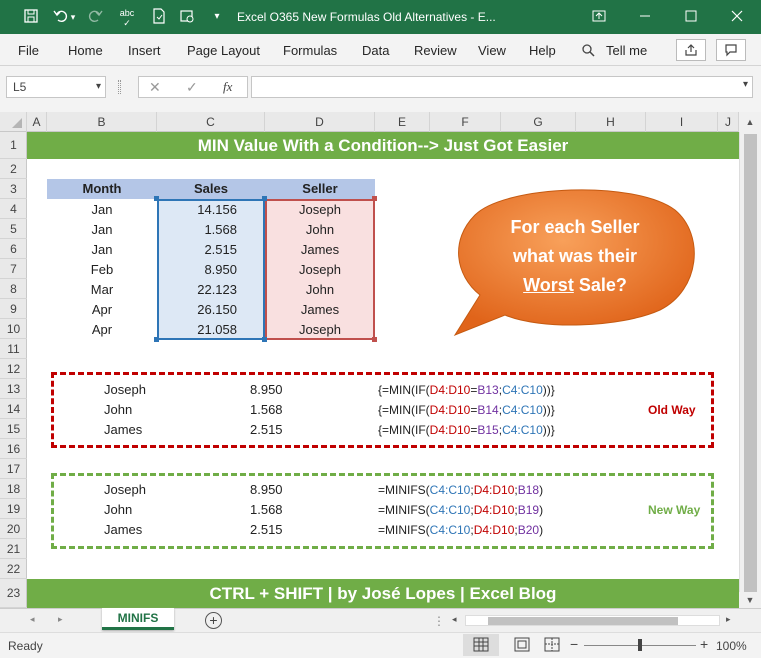  What do you see at coordinates (466, 390) in the screenshot?
I see `old-way-formula: {=MIN(IF(D4:D10=B13;C4:C10))}` at bounding box center [466, 390].